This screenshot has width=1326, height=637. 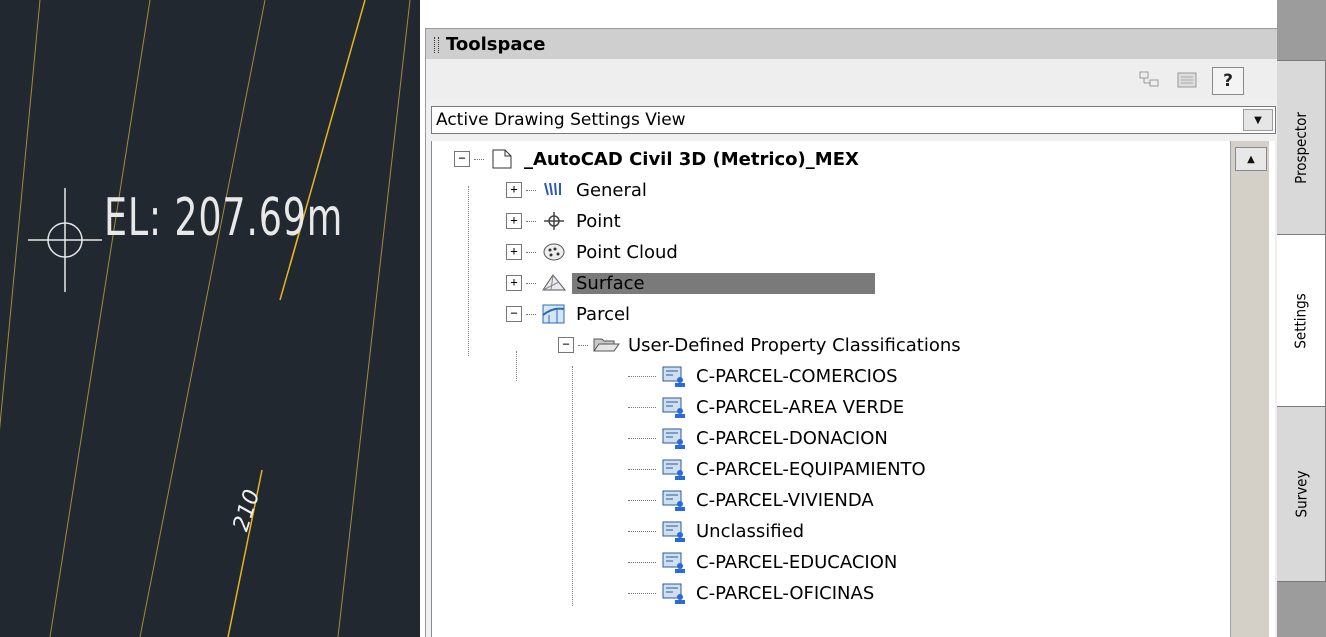 I want to click on help-button: ?, so click(x=1228, y=81).